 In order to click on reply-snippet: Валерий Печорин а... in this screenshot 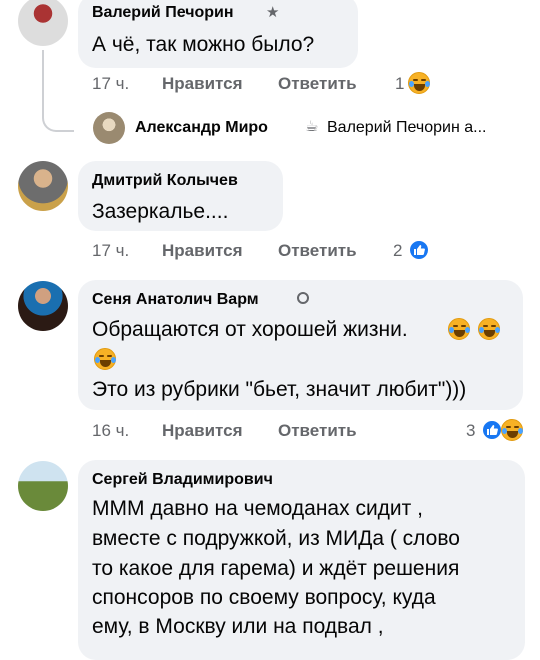, I will do `click(406, 128)`.